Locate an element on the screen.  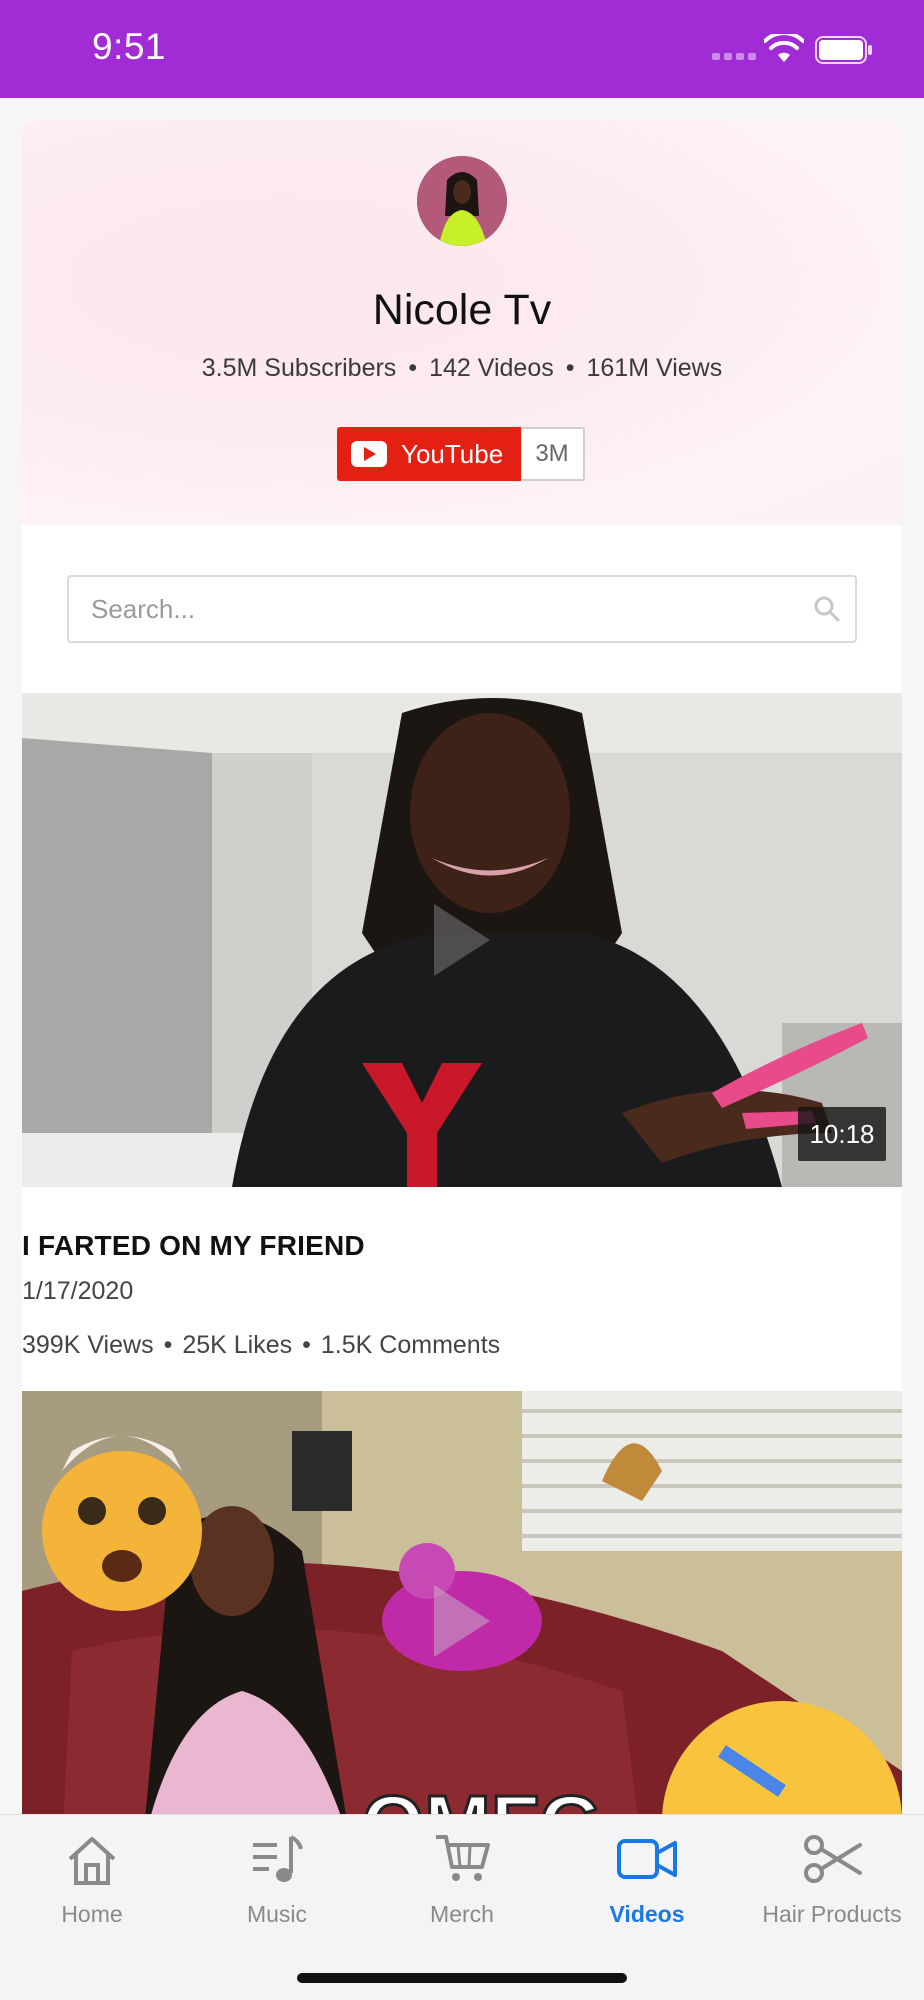
home-icon is located at coordinates (92, 1861).